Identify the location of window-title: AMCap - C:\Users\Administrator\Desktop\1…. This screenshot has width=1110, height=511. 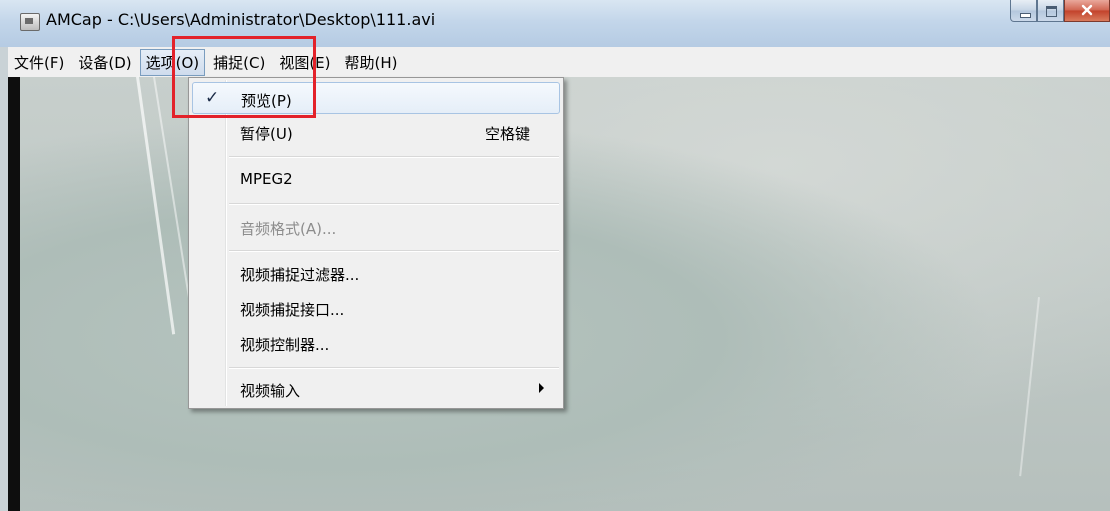
(241, 19).